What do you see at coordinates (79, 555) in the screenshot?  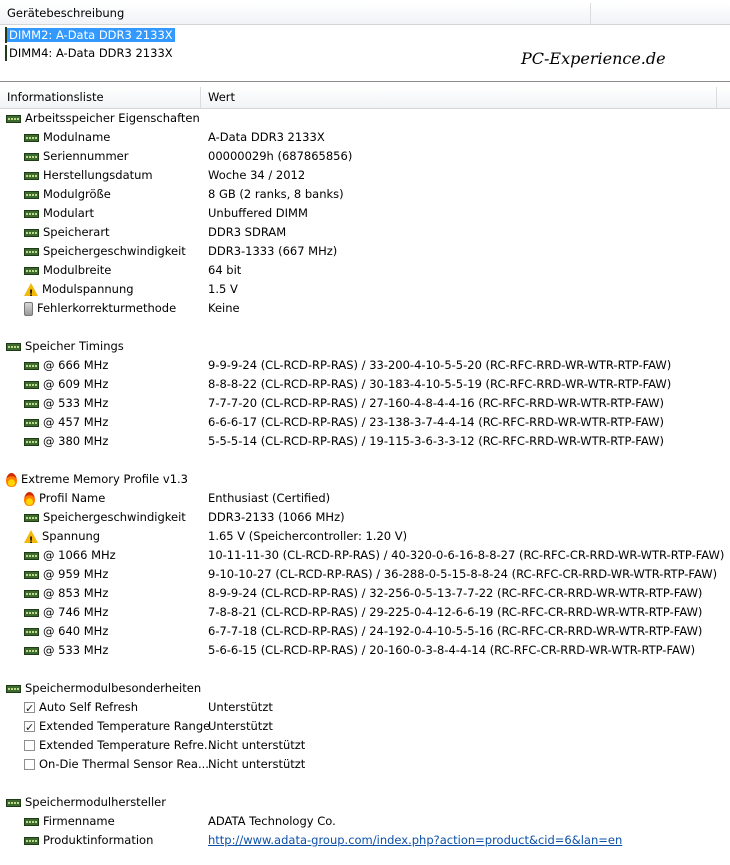 I see `item-name: @ 1066 MHz` at bounding box center [79, 555].